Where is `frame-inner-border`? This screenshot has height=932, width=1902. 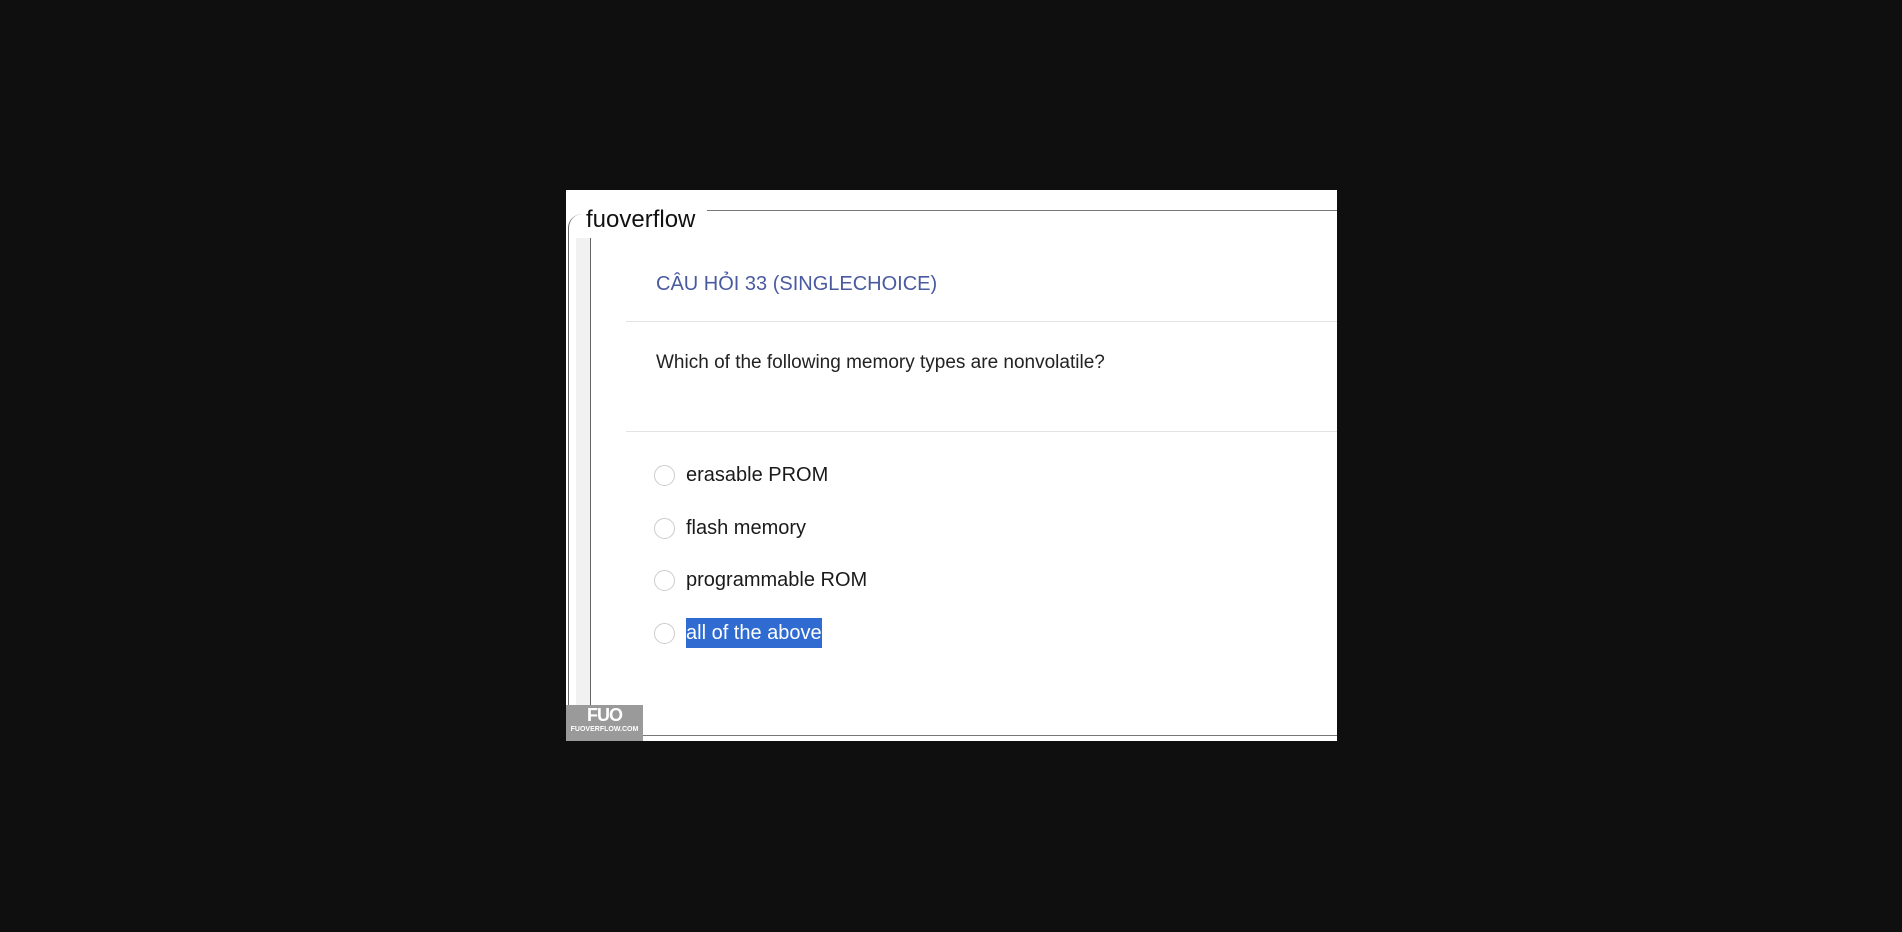 frame-inner-border is located at coordinates (590, 488).